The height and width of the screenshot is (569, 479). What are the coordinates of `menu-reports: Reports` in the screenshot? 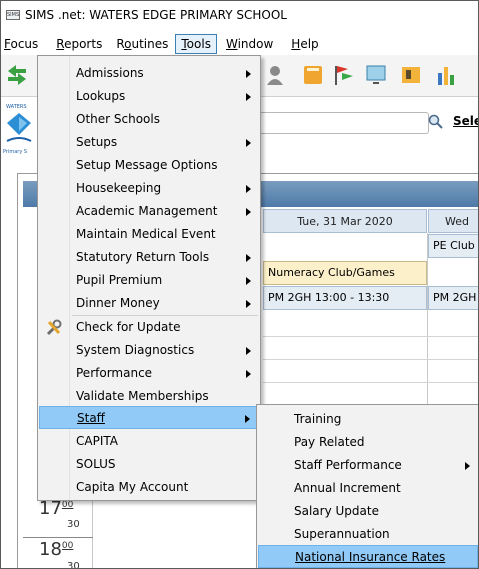 It's located at (79, 44).